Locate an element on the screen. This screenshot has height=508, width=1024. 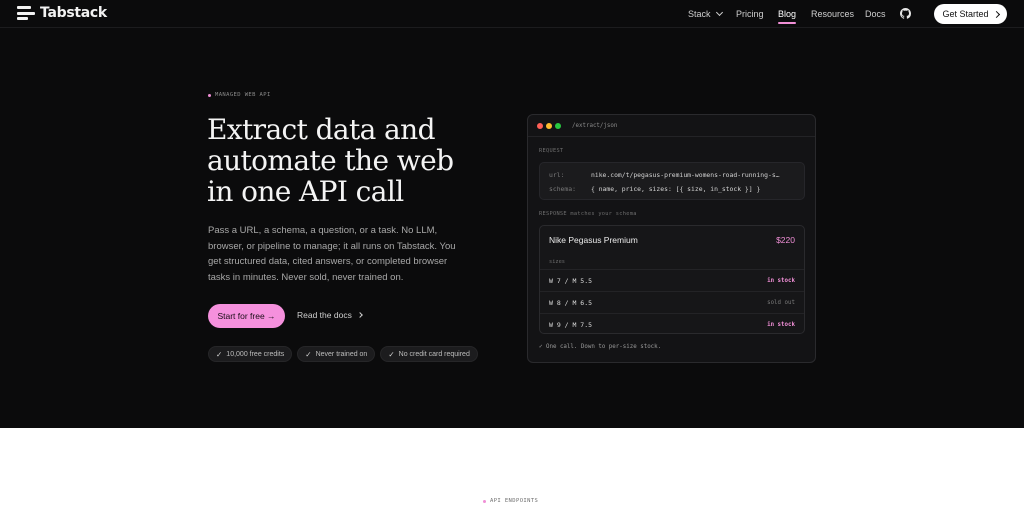
api-endpoints-eyebrow: API ENDPOINTS is located at coordinates (510, 501).